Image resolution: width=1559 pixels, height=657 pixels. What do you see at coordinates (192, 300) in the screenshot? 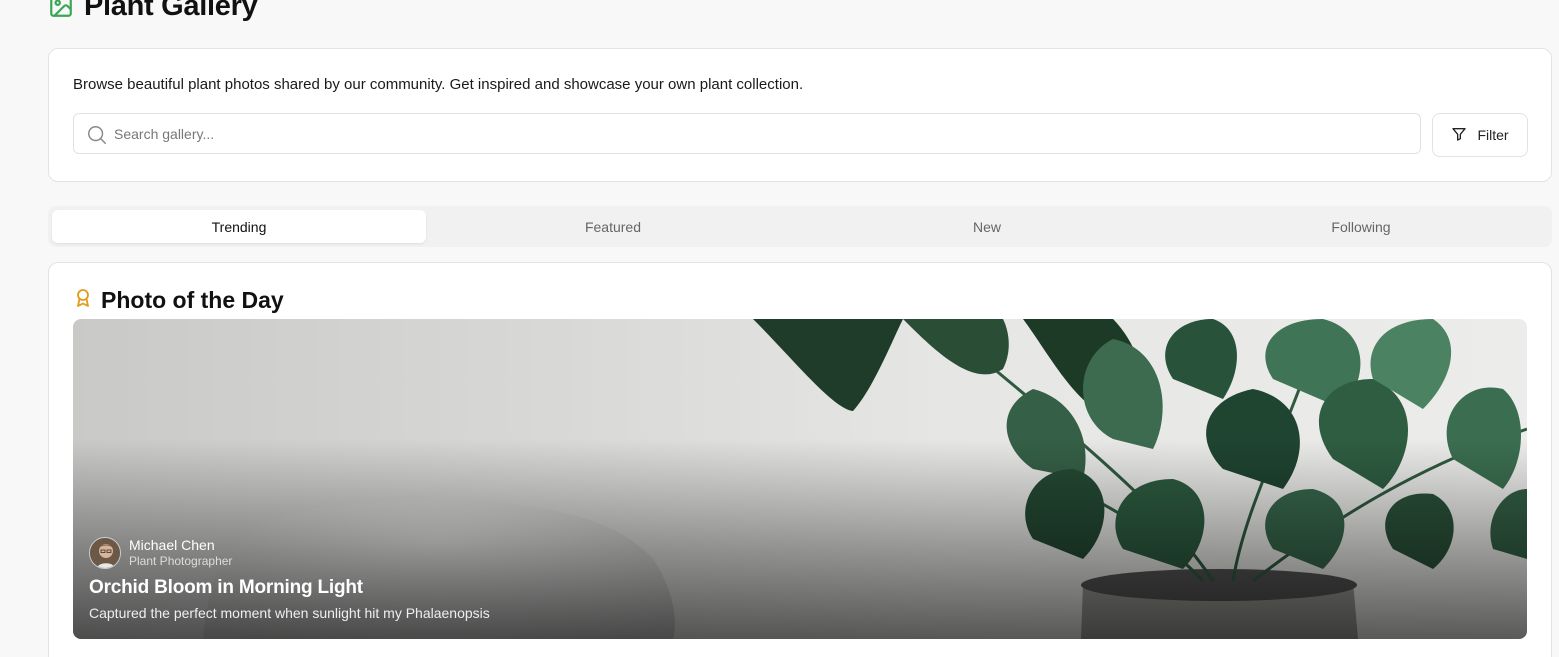
I see `photo-of-the-day-title: Photo of the Day` at bounding box center [192, 300].